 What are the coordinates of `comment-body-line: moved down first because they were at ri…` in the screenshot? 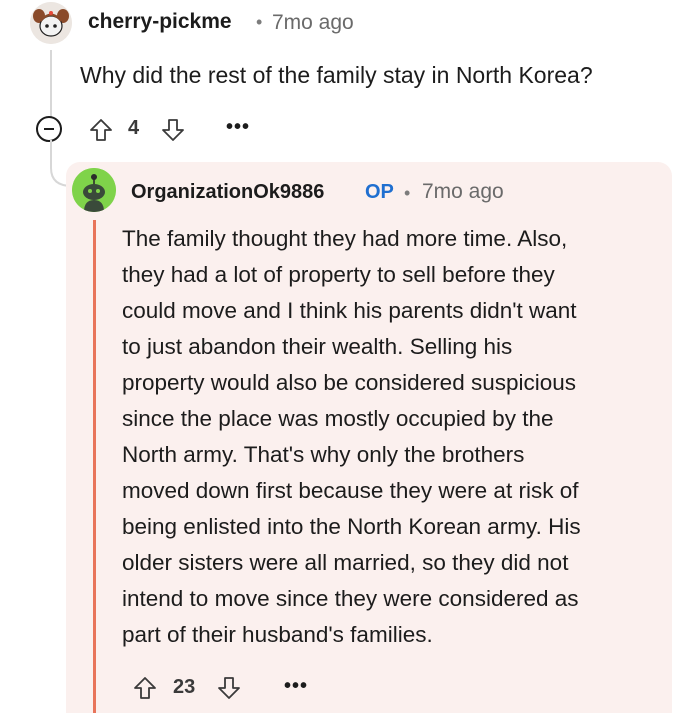 It's located at (350, 490).